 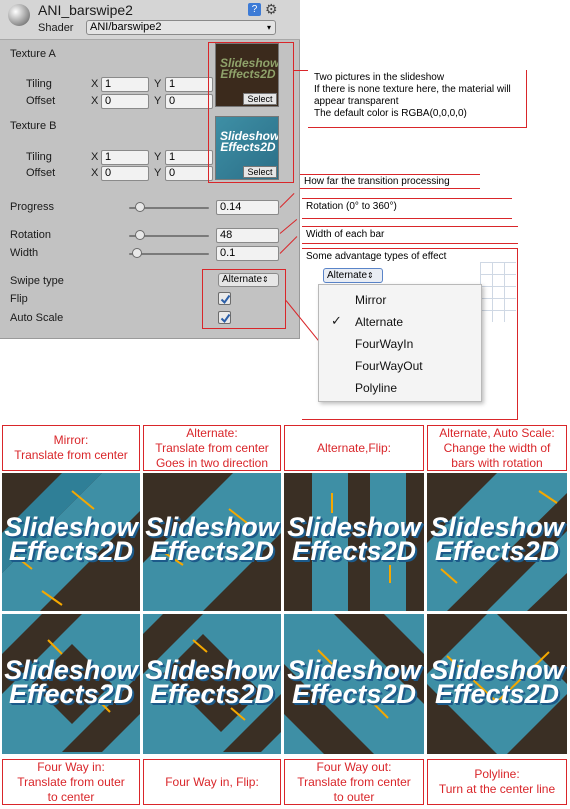 I want to click on auto-scale-label: Auto Scale, so click(x=37, y=318).